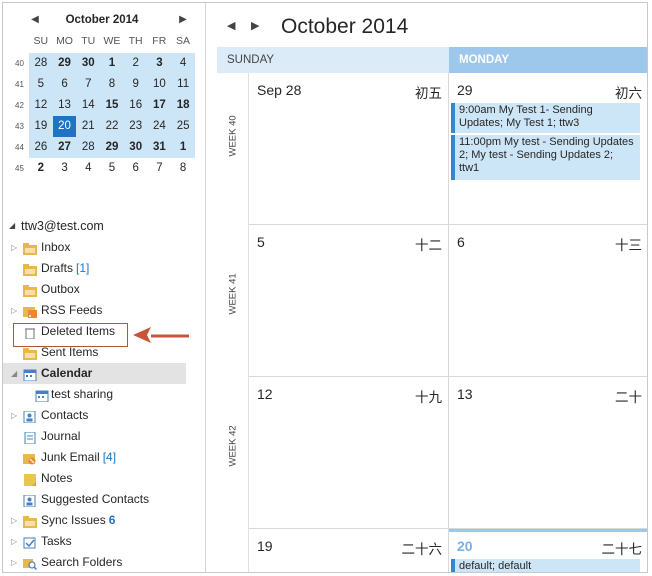  What do you see at coordinates (104, 310) in the screenshot?
I see `folder-rss-feeds: ▷ RSS Feeds` at bounding box center [104, 310].